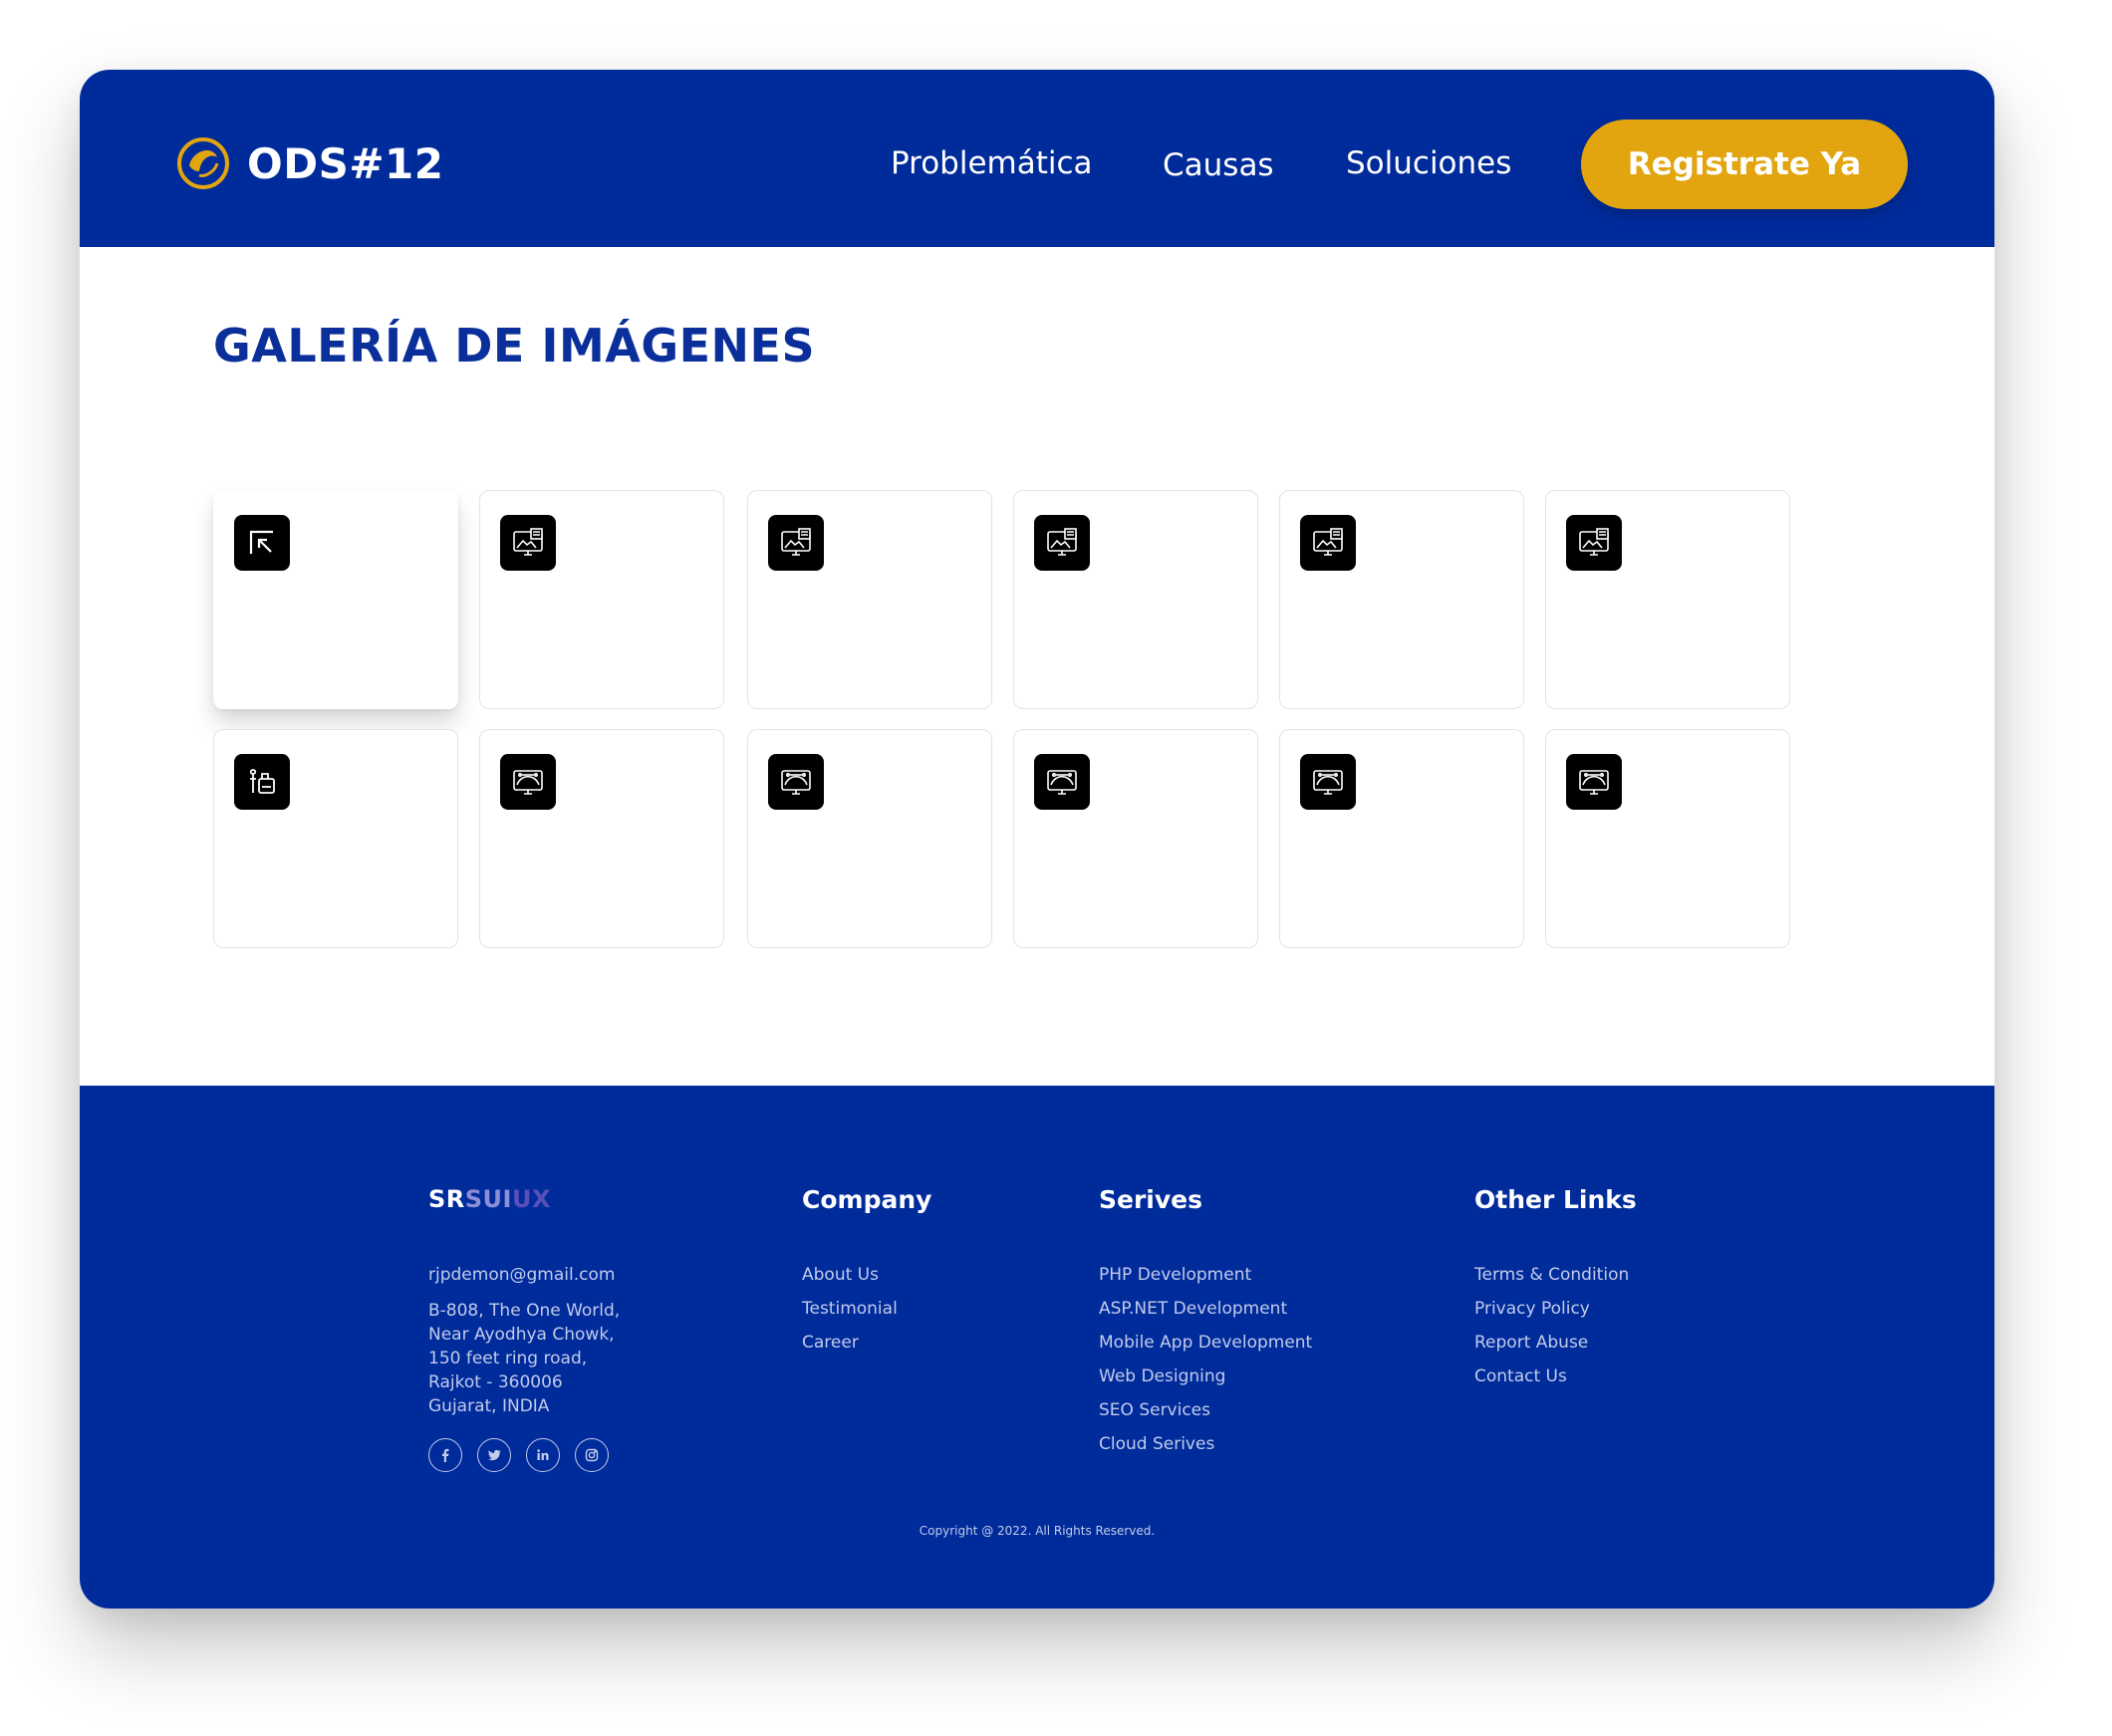  Describe the element at coordinates (1151, 1200) in the screenshot. I see `footer-heading-services: Serives` at that location.